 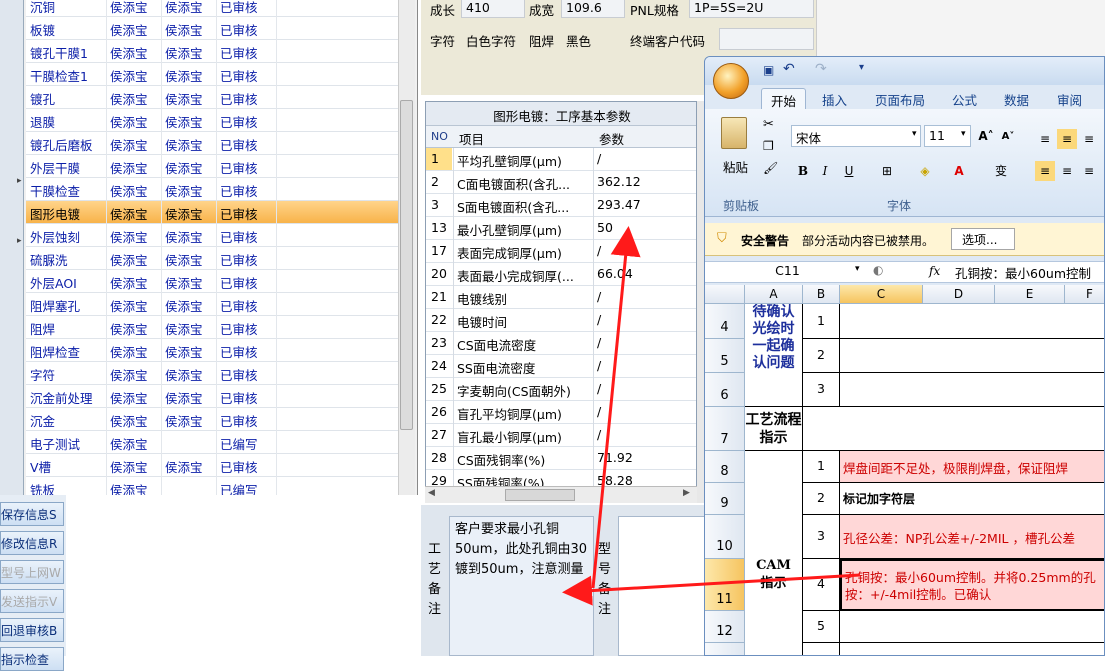 I want to click on arrow-to-remark, so click(x=711, y=589).